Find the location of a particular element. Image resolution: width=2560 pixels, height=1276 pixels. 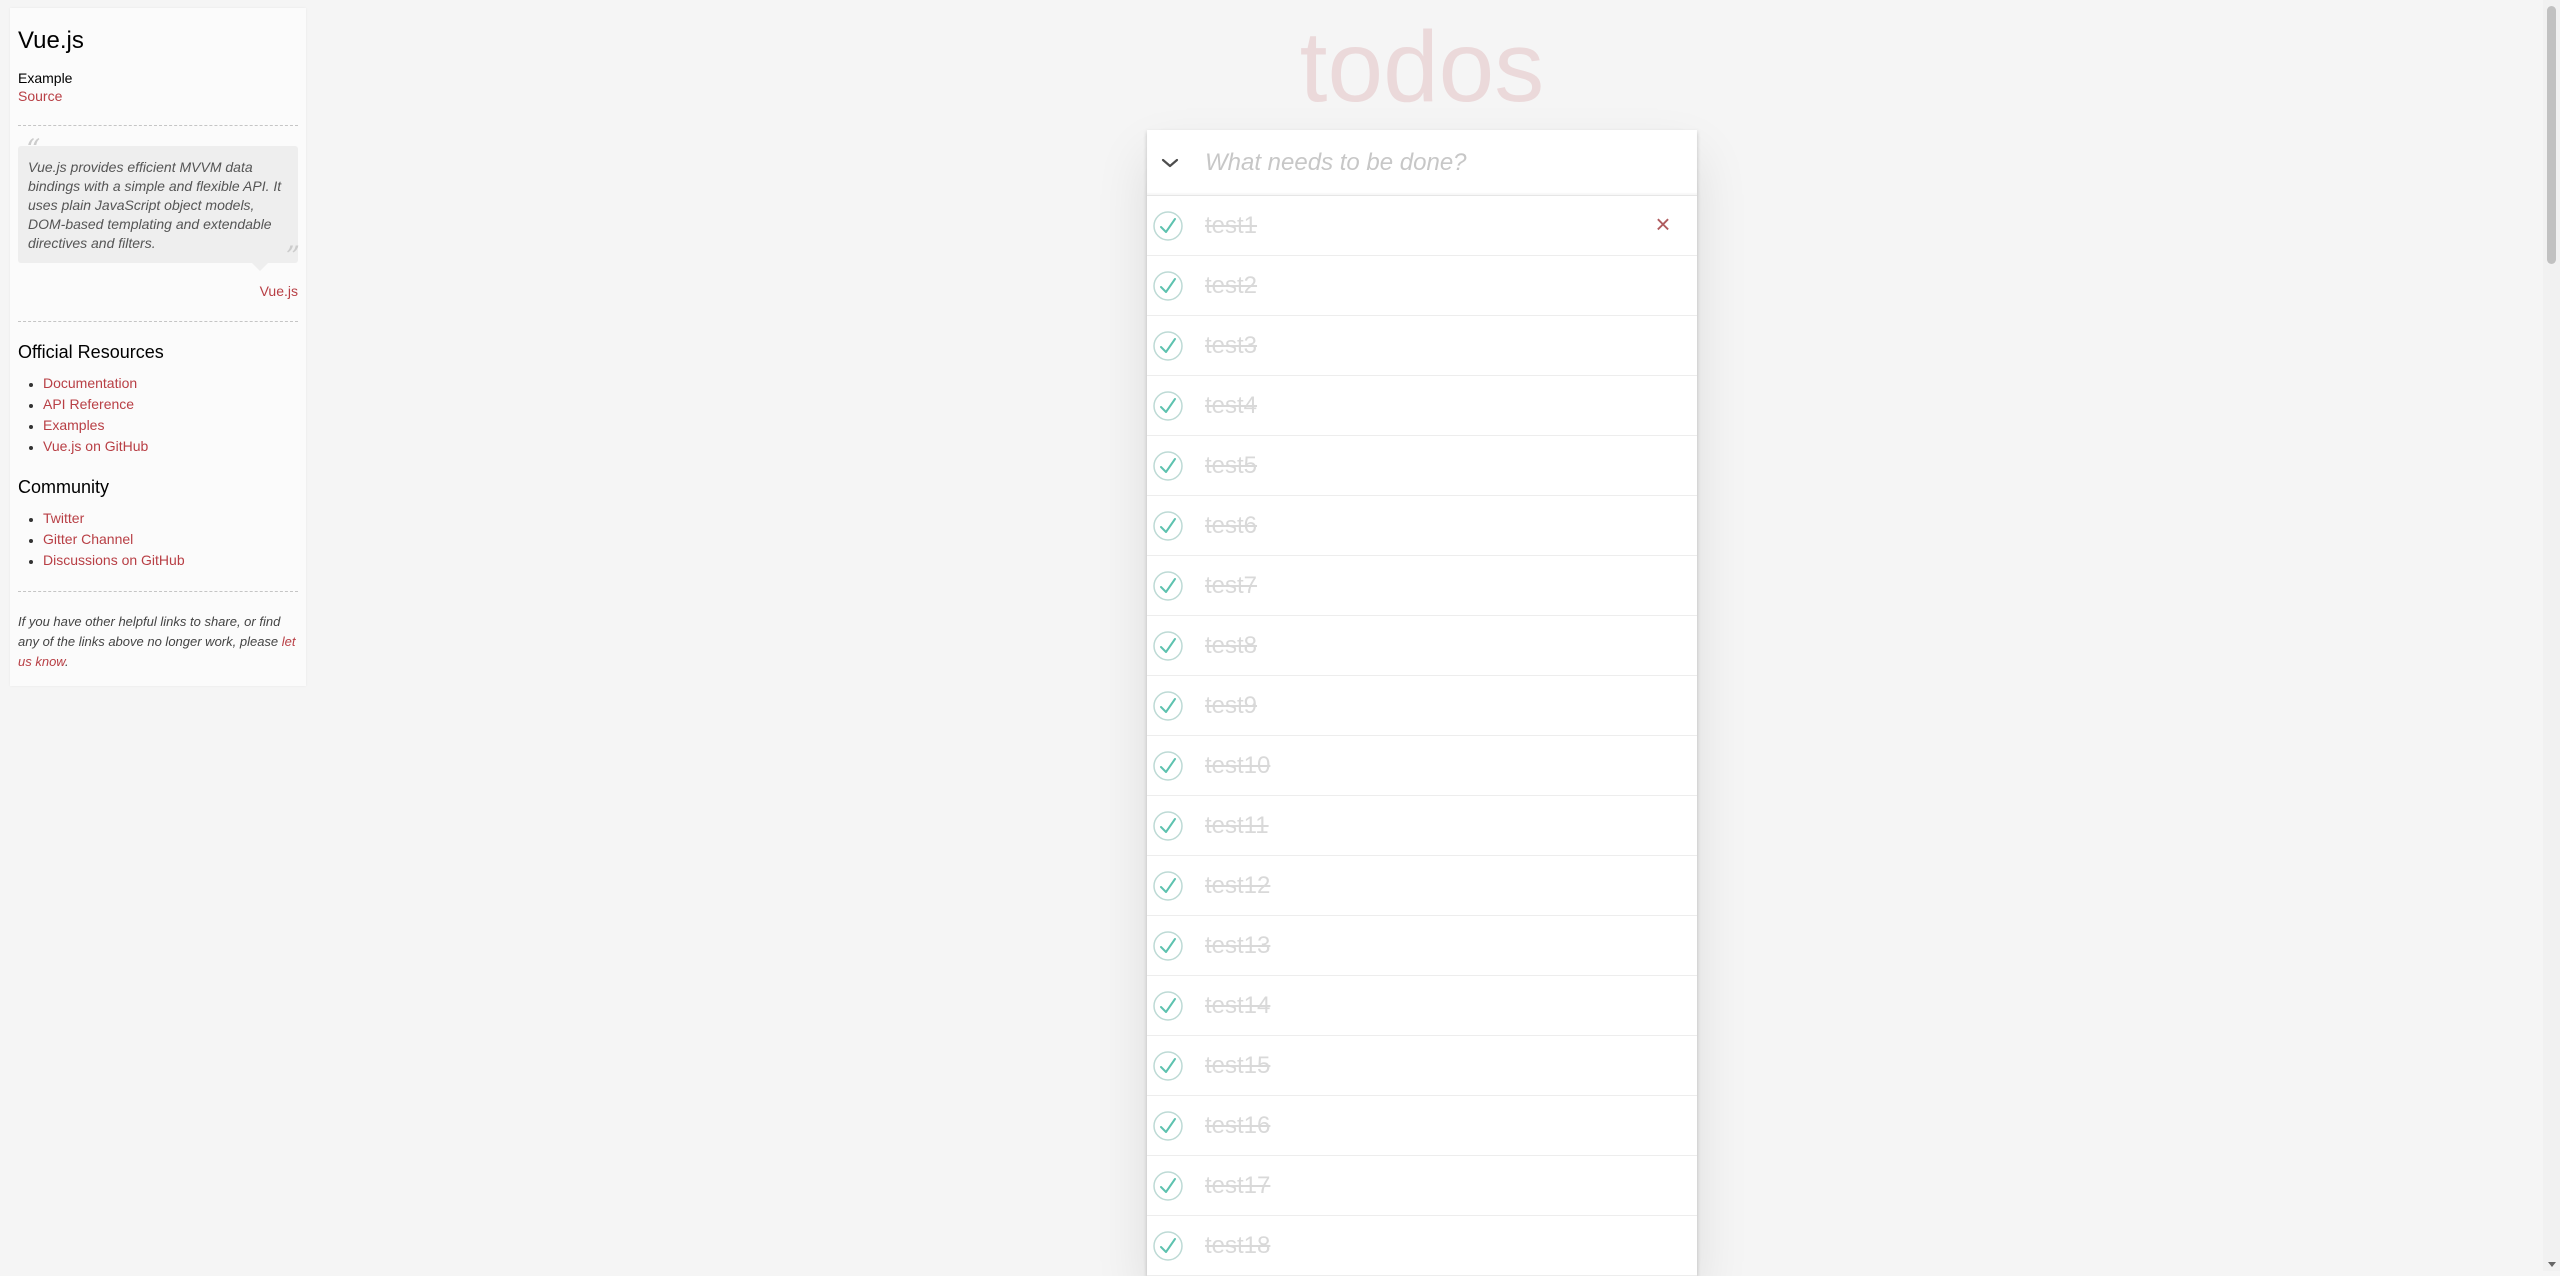

gitter-link: Gitter Channel is located at coordinates (88, 539).